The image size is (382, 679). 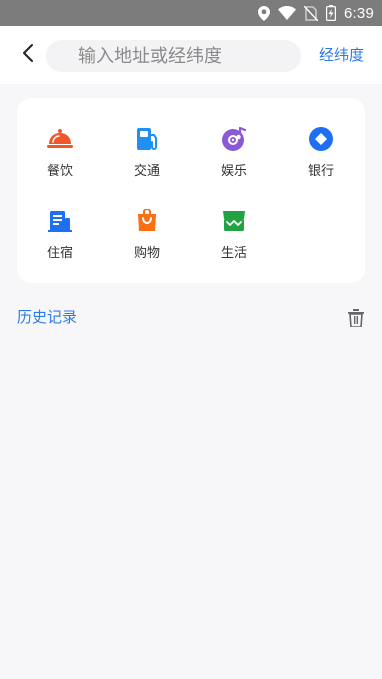 I want to click on category-dining: 餐饮, so click(x=60, y=161).